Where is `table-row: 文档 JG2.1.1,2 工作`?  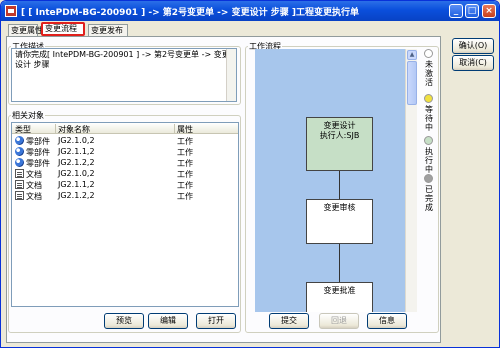
table-row: 文档 JG2.1.1,2 工作 is located at coordinates (125, 184).